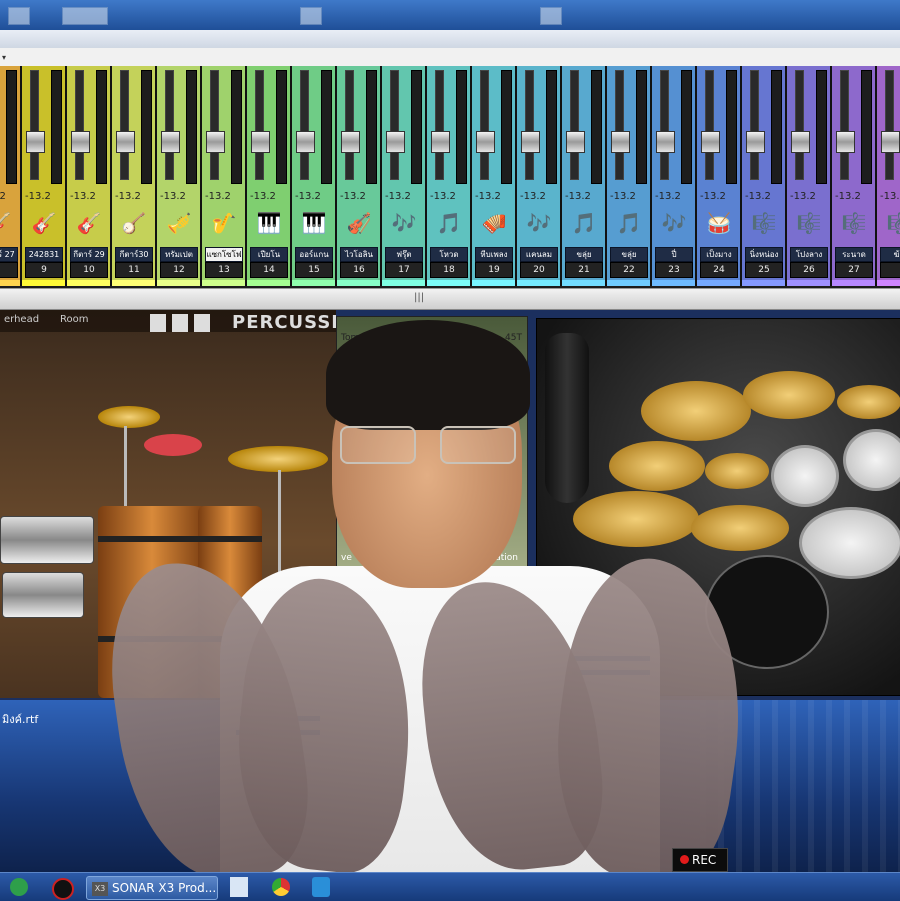 This screenshot has width=900, height=901. Describe the element at coordinates (764, 254) in the screenshot. I see `channel-name: นิ่งหน่อง` at that location.